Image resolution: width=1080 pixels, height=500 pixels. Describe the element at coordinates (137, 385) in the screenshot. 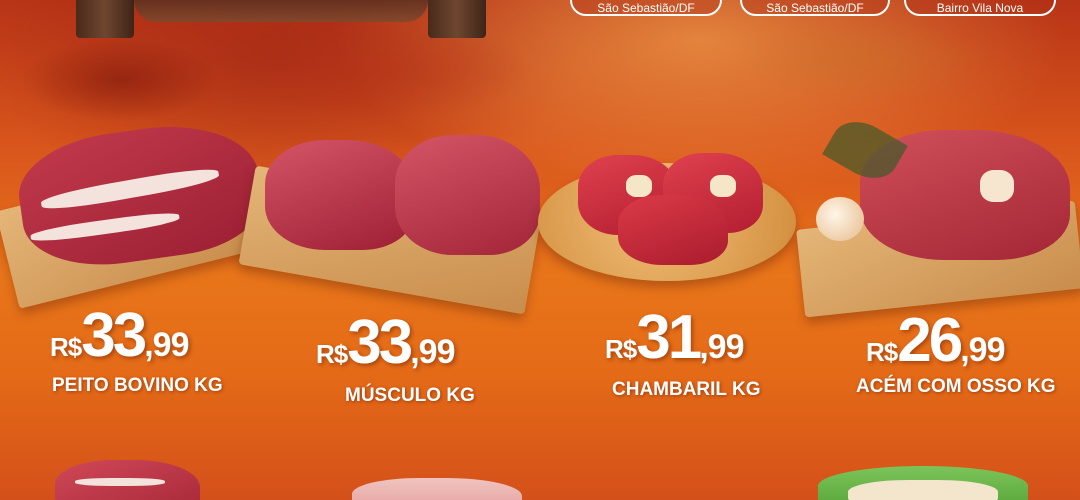

I see `product-name-1: PEITO BOVINO KG` at that location.